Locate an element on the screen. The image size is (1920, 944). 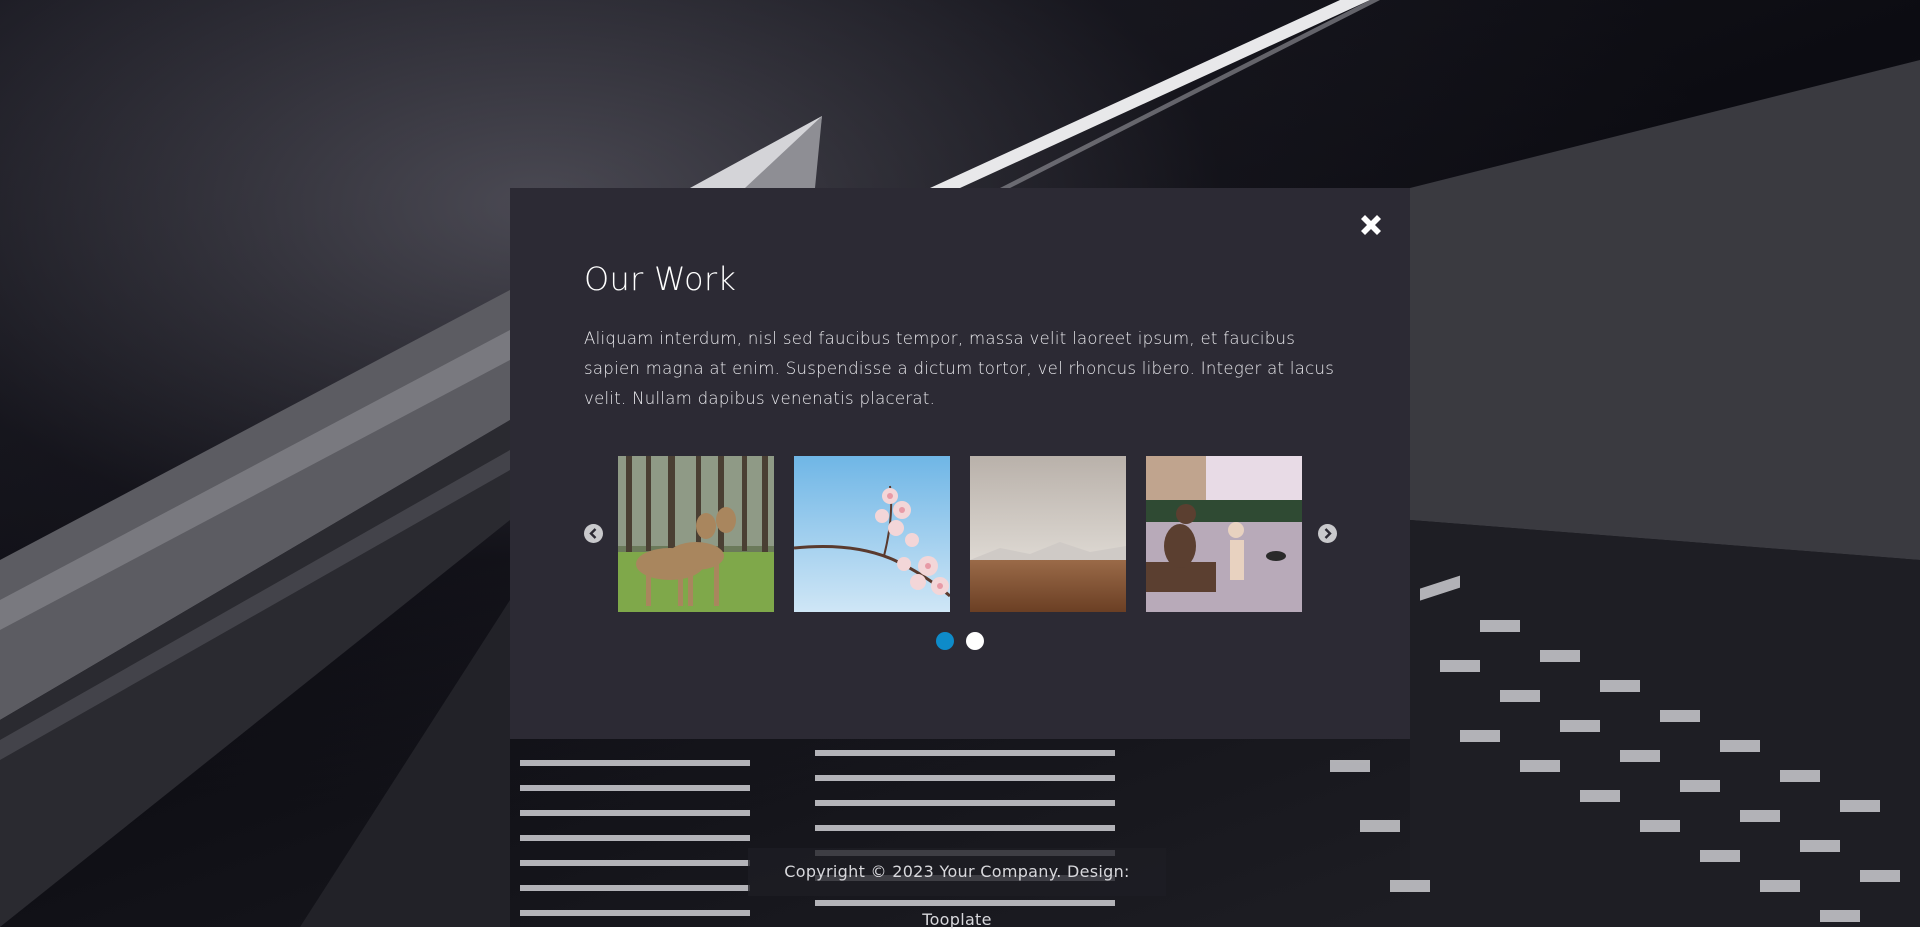
close-button is located at coordinates (1371, 225).